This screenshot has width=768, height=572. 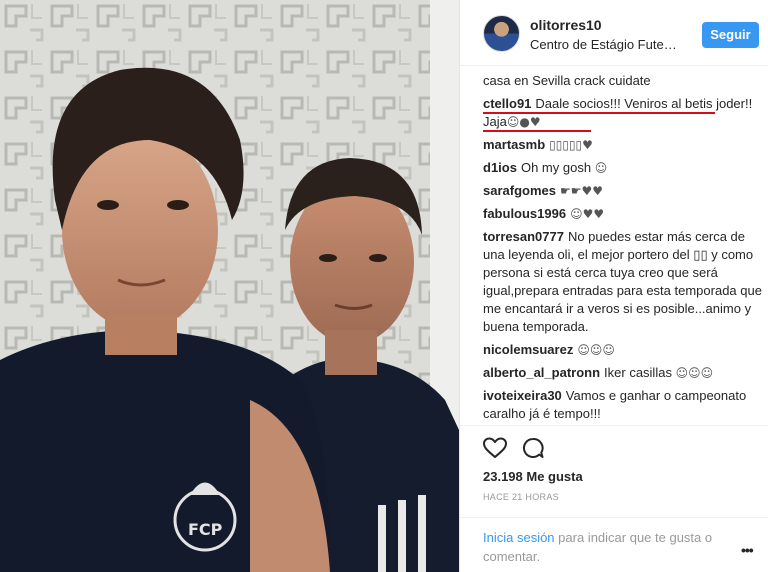 What do you see at coordinates (523, 236) in the screenshot?
I see `comment-username: torresan0777` at bounding box center [523, 236].